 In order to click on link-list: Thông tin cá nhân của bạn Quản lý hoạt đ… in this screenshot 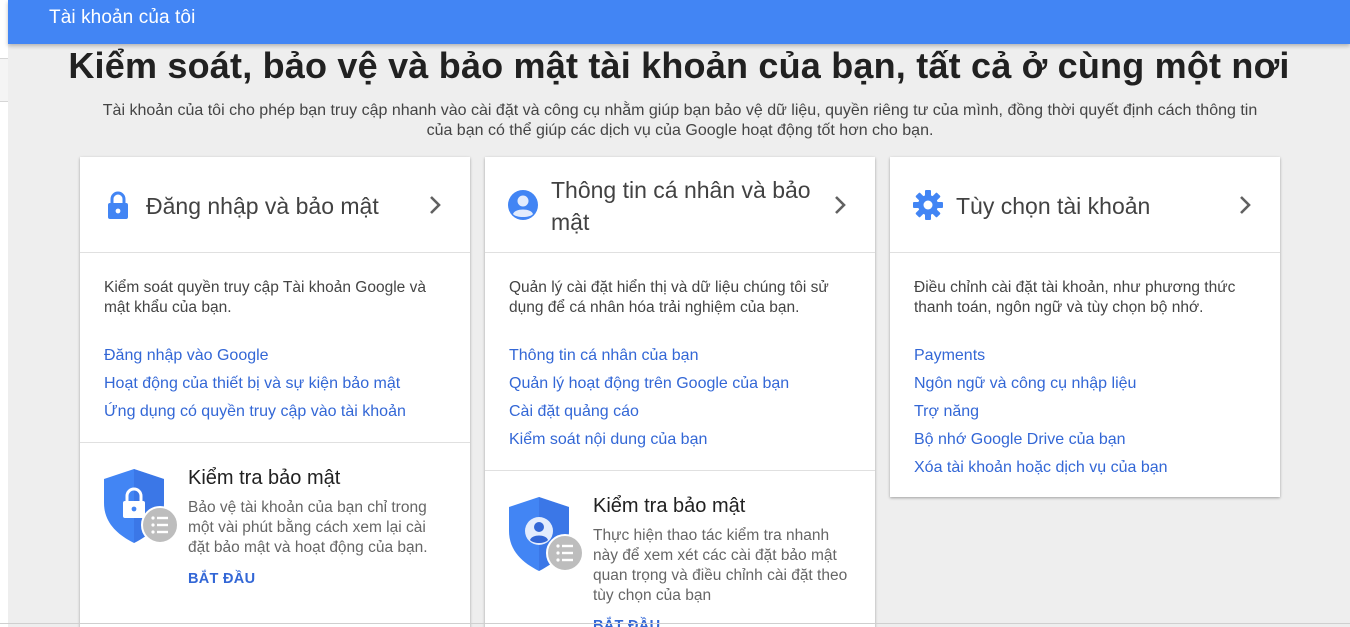, I will do `click(680, 398)`.